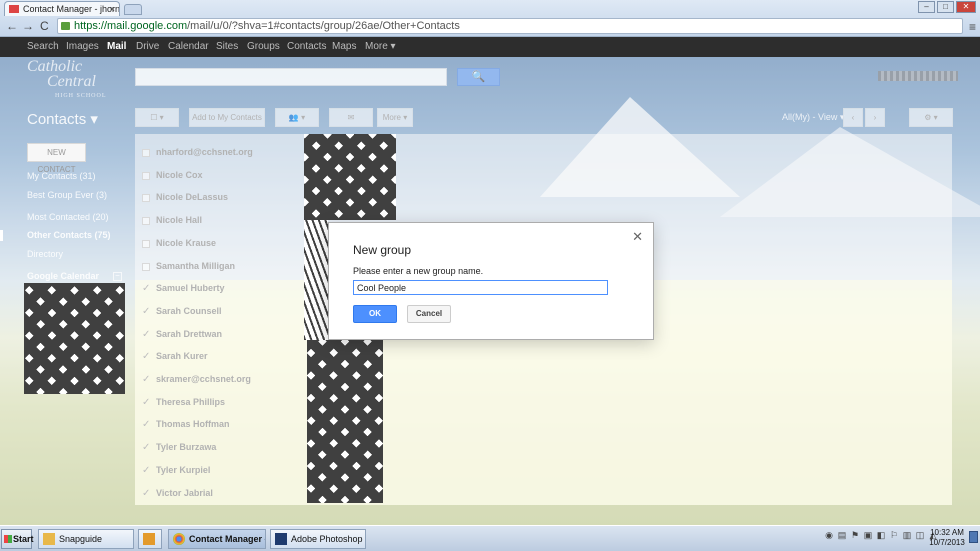  What do you see at coordinates (81, 539) in the screenshot?
I see `task-label: Snapguide` at bounding box center [81, 539].